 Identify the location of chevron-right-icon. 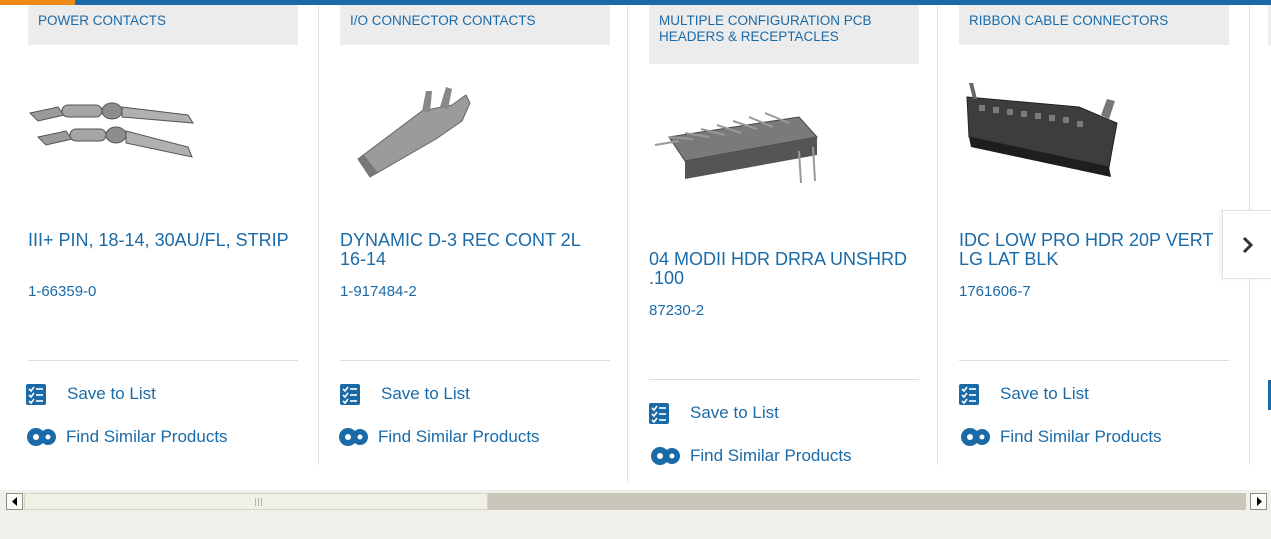
(1247, 244).